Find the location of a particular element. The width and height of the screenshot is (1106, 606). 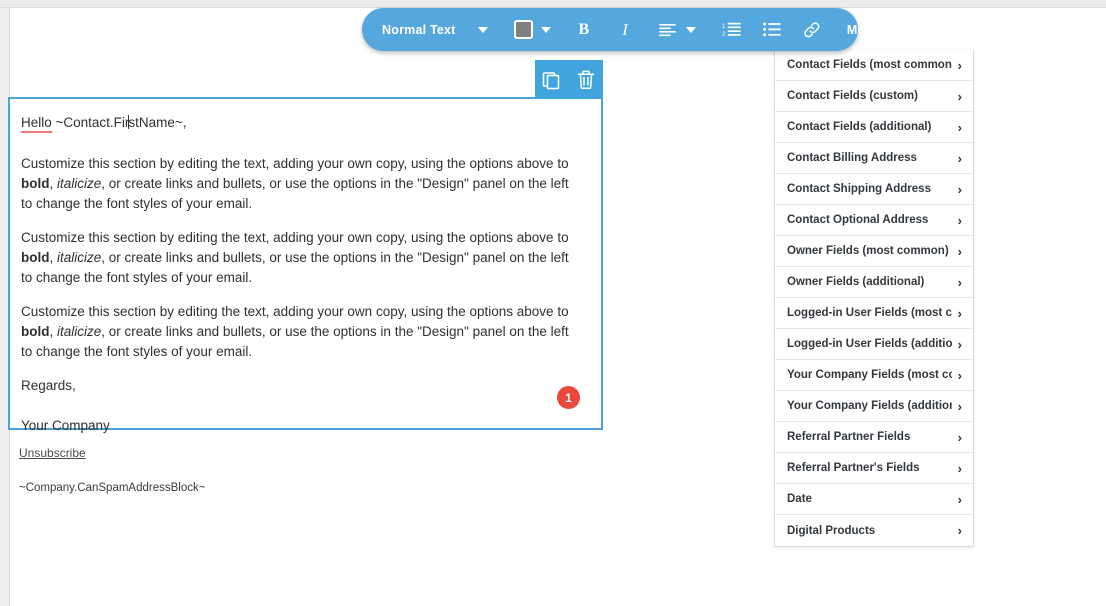

merge-menu-item: Date › is located at coordinates (874, 499).